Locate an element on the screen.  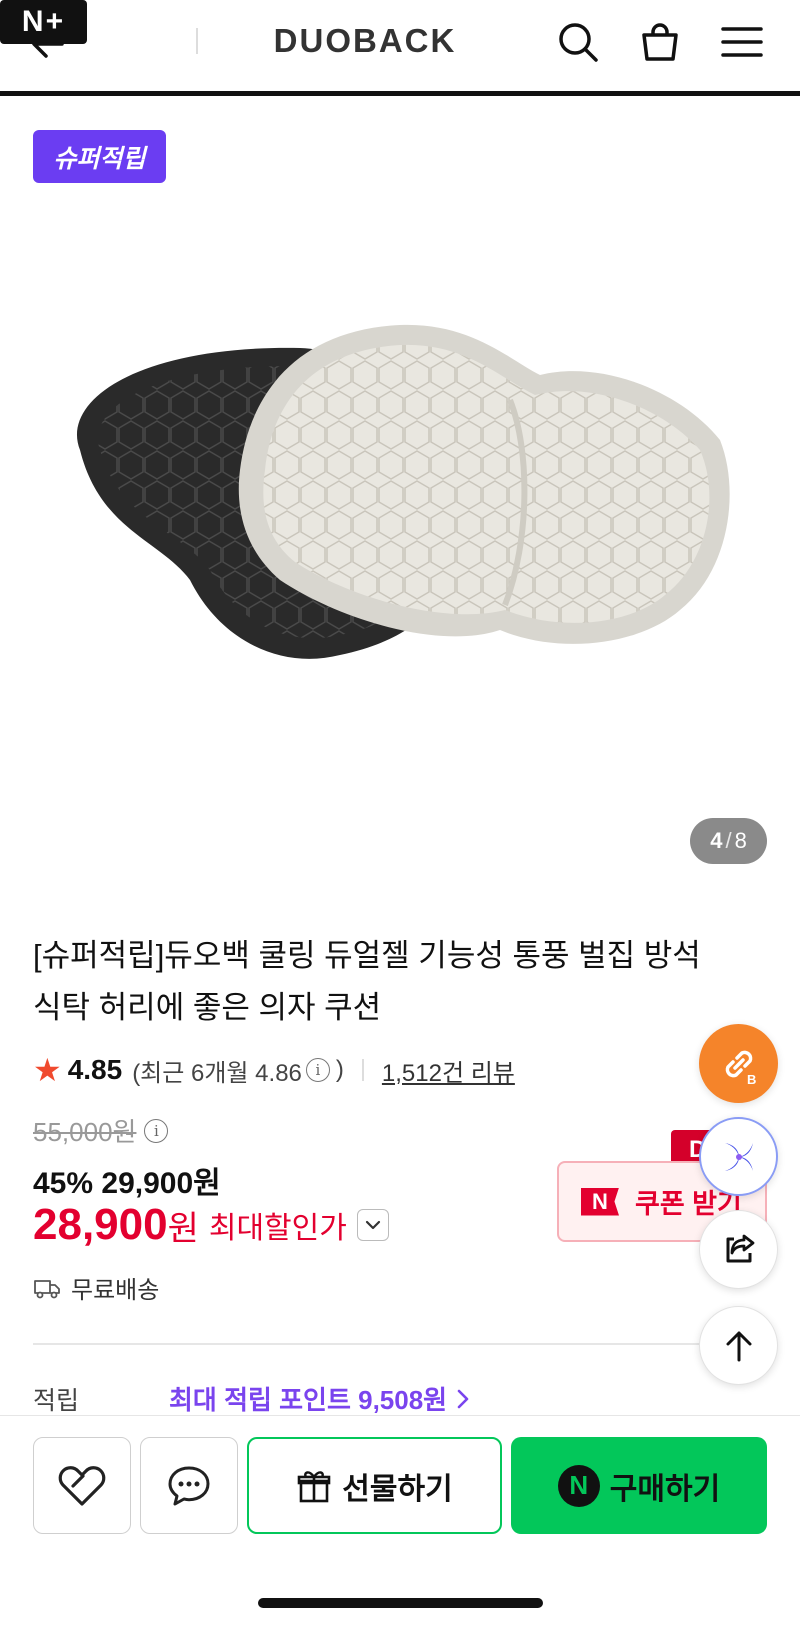
wishlist-button is located at coordinates (82, 1485).